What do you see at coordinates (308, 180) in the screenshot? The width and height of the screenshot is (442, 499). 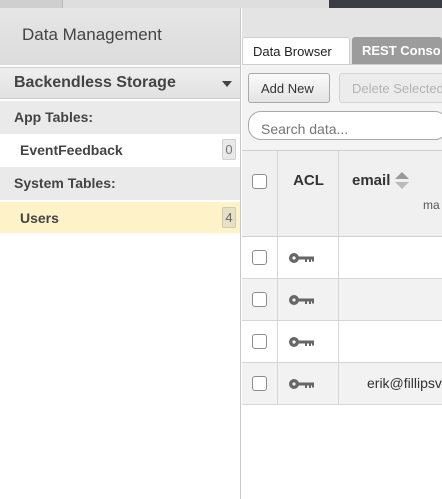 I see `acl-header-label: ACL` at bounding box center [308, 180].